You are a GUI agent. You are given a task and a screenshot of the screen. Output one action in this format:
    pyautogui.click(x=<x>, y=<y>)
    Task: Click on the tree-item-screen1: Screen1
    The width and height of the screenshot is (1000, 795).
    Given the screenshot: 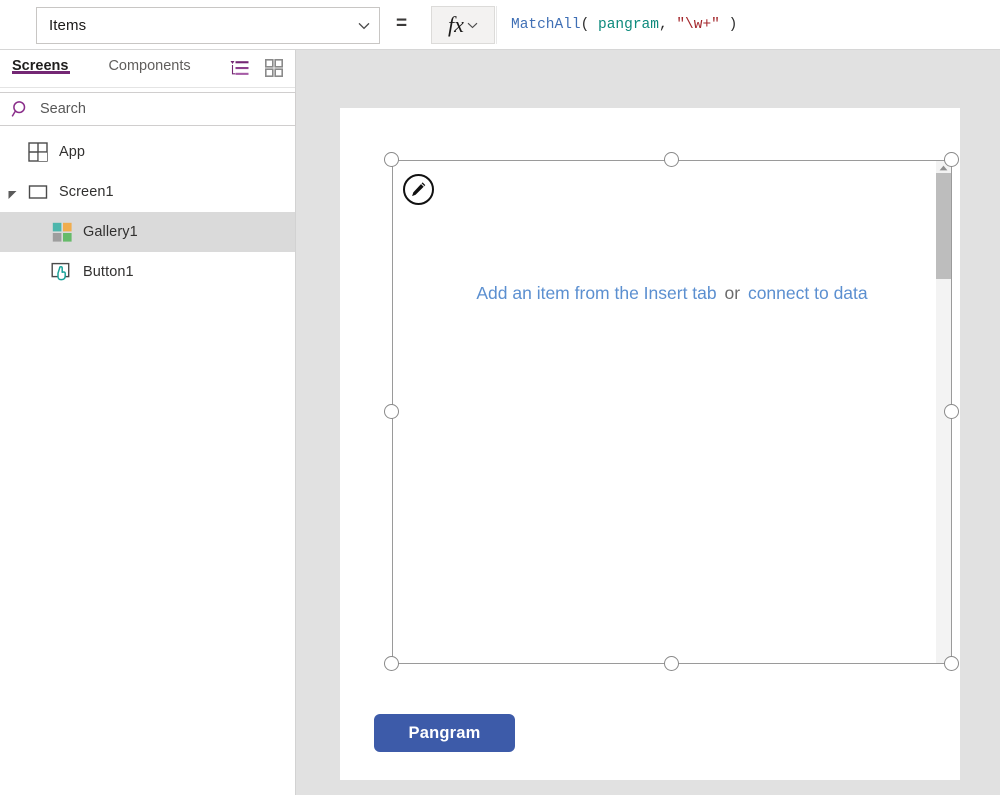 What is the action you would take?
    pyautogui.click(x=147, y=192)
    